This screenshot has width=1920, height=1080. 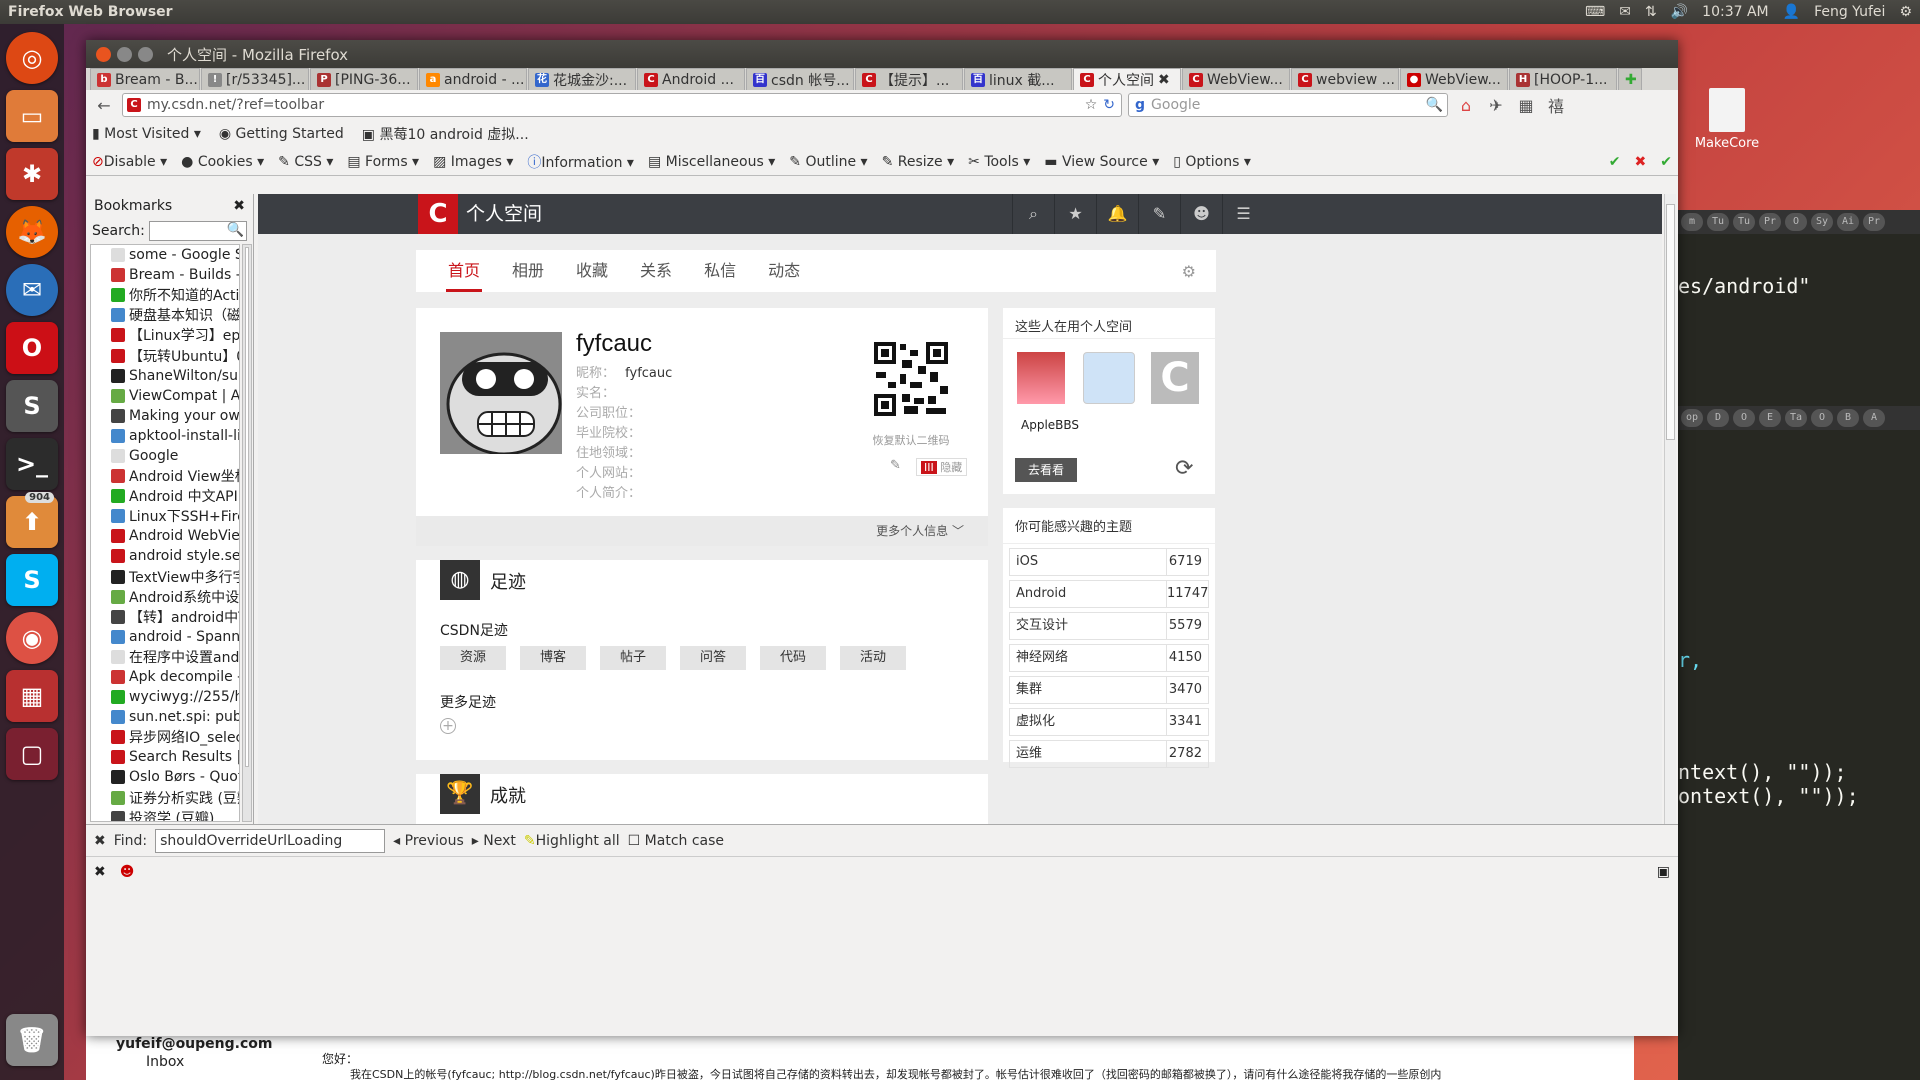 I want to click on translate-icon: 禧, so click(x=1556, y=105).